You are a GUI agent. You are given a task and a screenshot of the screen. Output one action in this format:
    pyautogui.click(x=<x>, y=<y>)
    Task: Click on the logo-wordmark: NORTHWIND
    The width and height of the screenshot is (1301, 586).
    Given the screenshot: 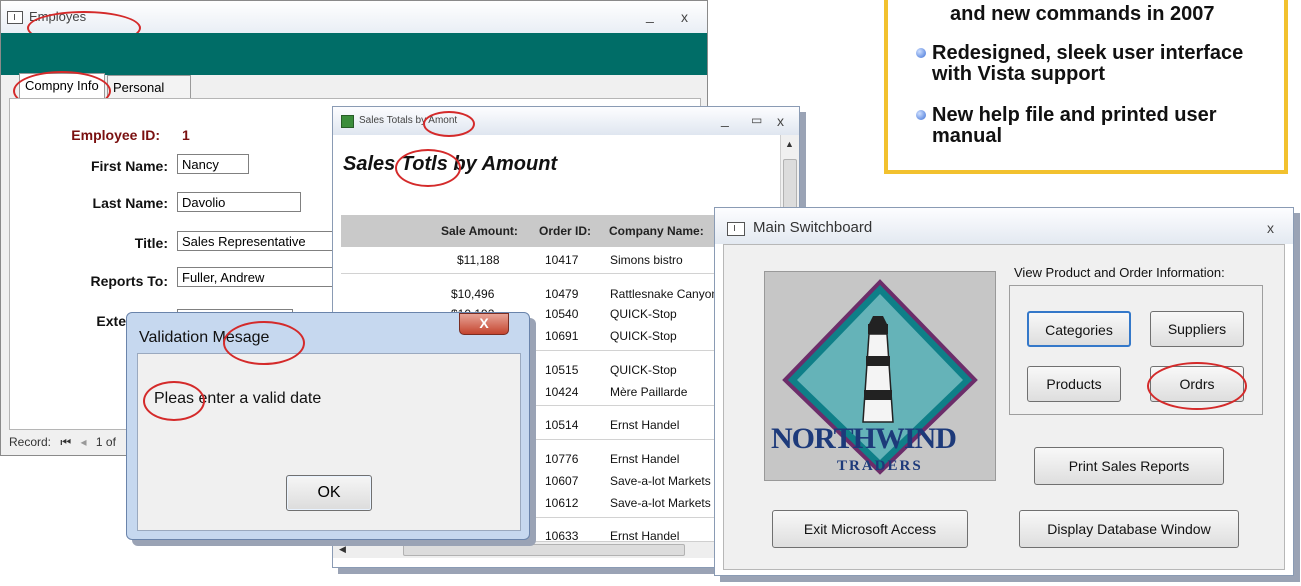 What is the action you would take?
    pyautogui.click(x=864, y=438)
    